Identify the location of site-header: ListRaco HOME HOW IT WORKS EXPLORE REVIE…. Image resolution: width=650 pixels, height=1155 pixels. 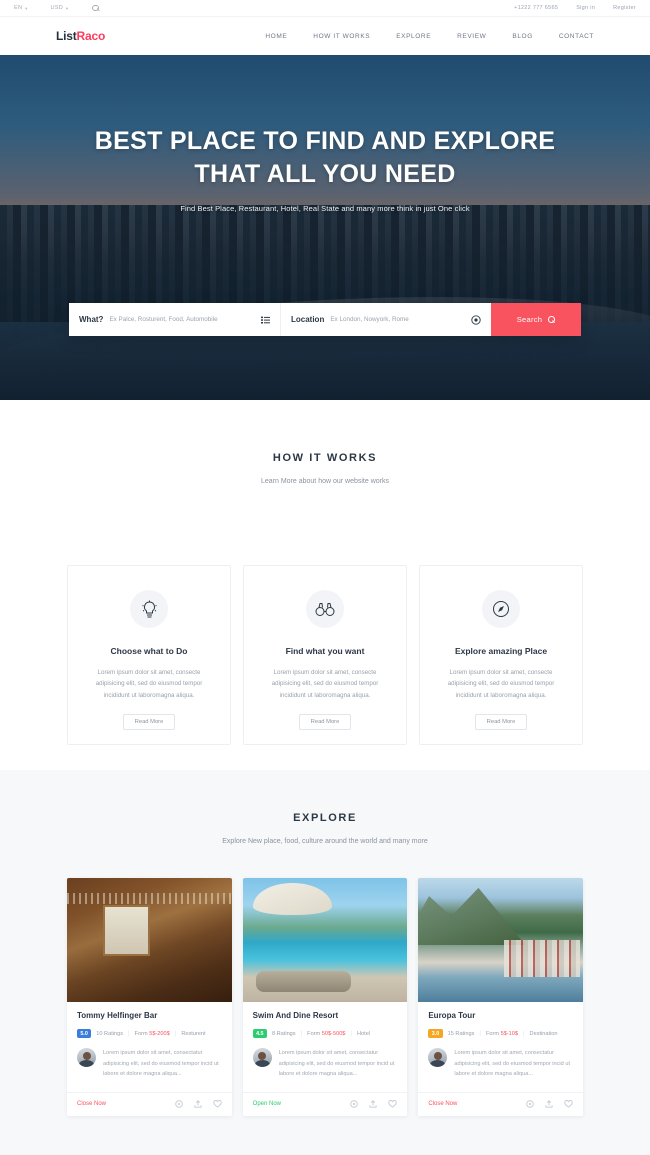
(325, 36).